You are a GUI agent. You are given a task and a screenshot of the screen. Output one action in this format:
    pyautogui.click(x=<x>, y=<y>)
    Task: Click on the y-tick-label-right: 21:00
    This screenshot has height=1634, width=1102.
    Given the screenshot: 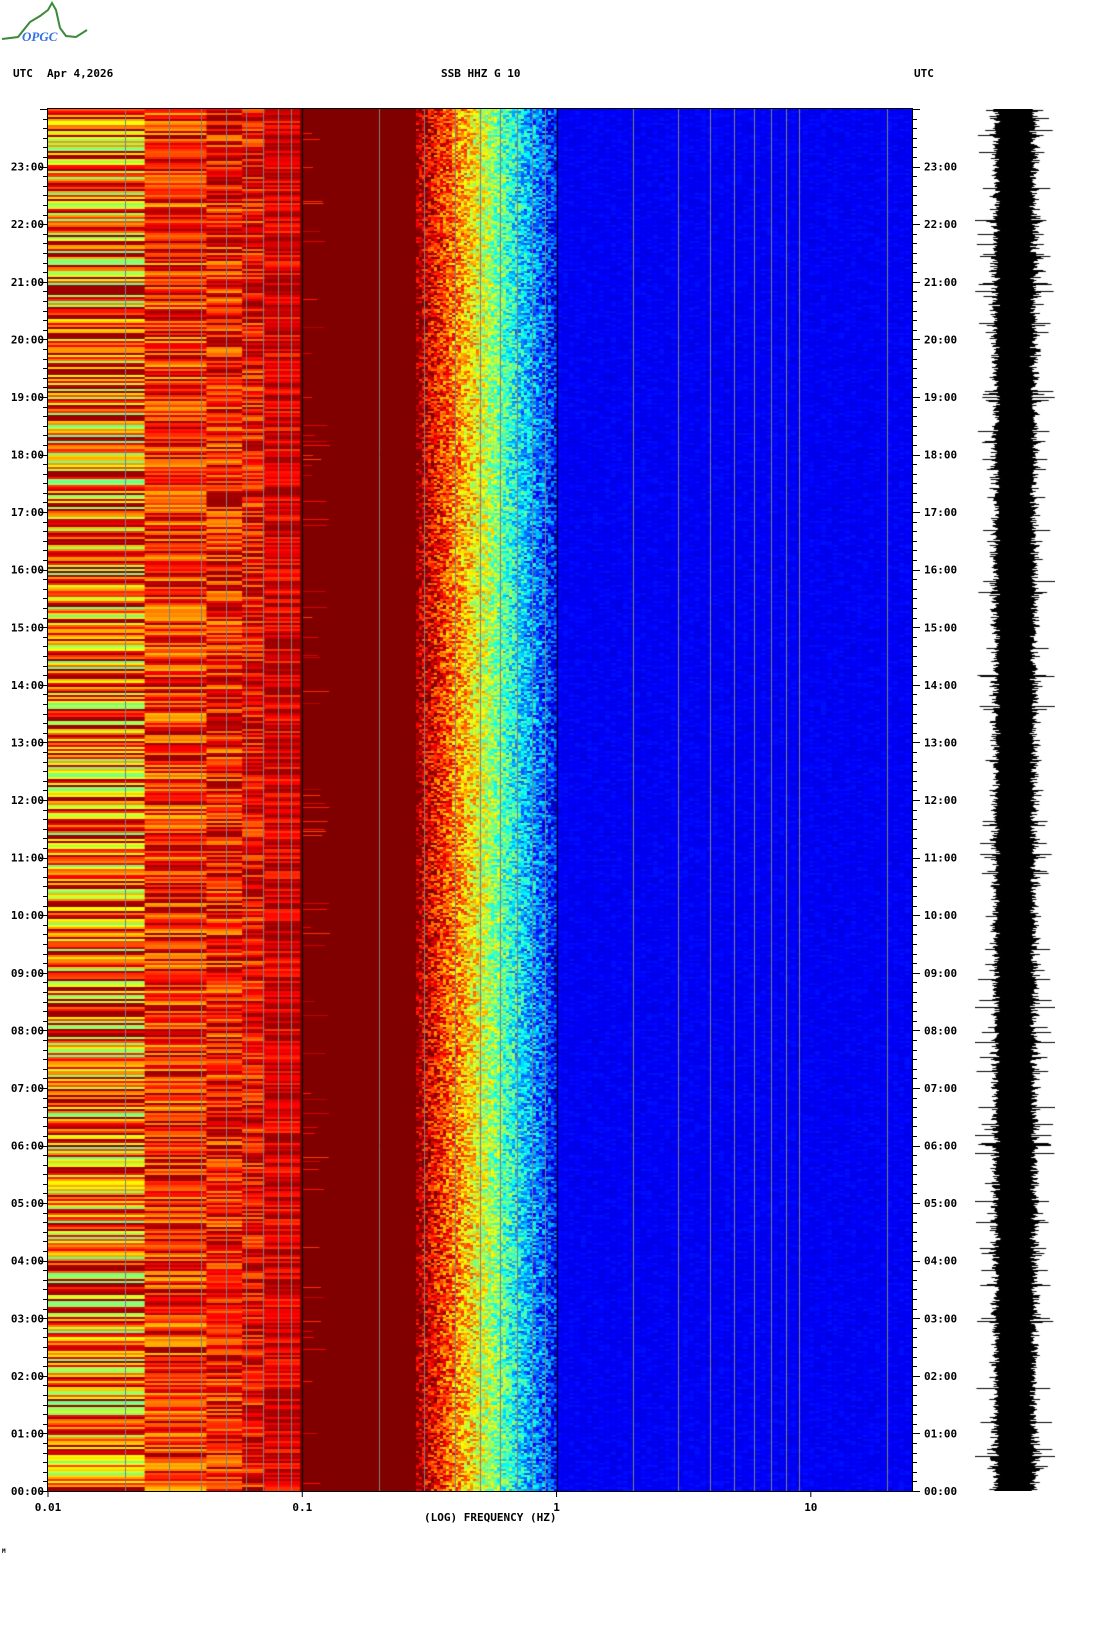 What is the action you would take?
    pyautogui.click(x=940, y=282)
    